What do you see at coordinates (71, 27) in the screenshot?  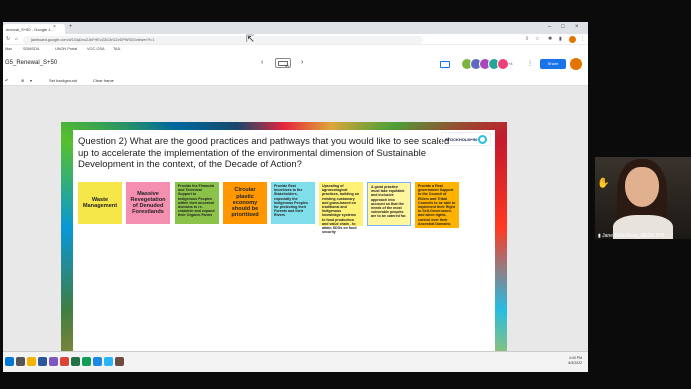 I see `new-tab-icon: +` at bounding box center [71, 27].